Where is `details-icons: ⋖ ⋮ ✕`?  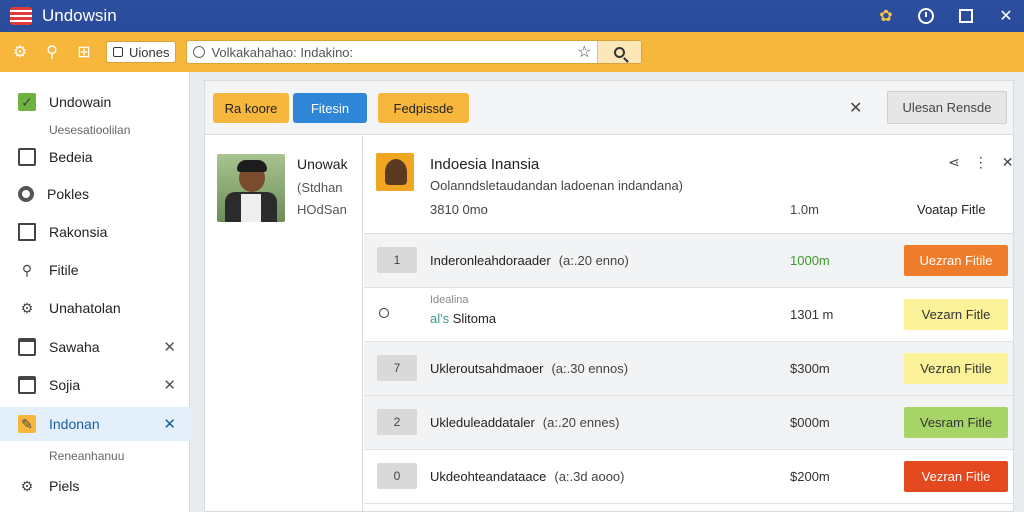 details-icons: ⋖ ⋮ ✕ is located at coordinates (980, 162).